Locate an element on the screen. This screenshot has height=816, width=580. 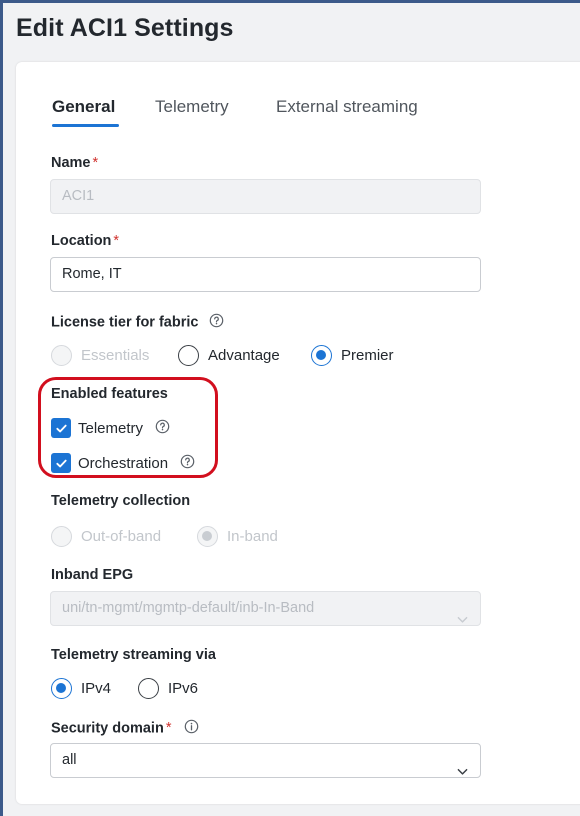
radio-out-of-band: Out-of-band is located at coordinates (106, 536).